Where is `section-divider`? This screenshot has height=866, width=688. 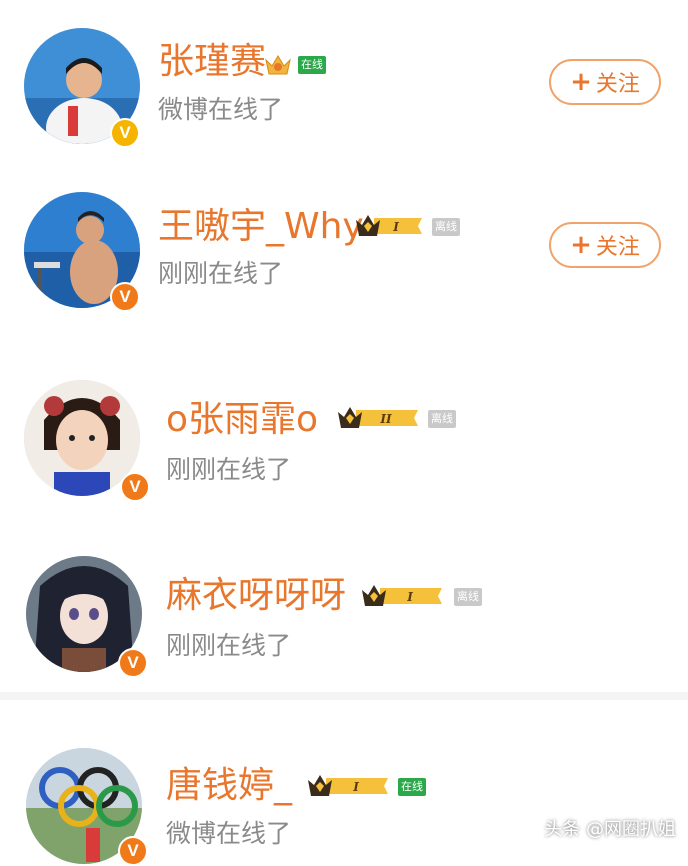
section-divider is located at coordinates (344, 696).